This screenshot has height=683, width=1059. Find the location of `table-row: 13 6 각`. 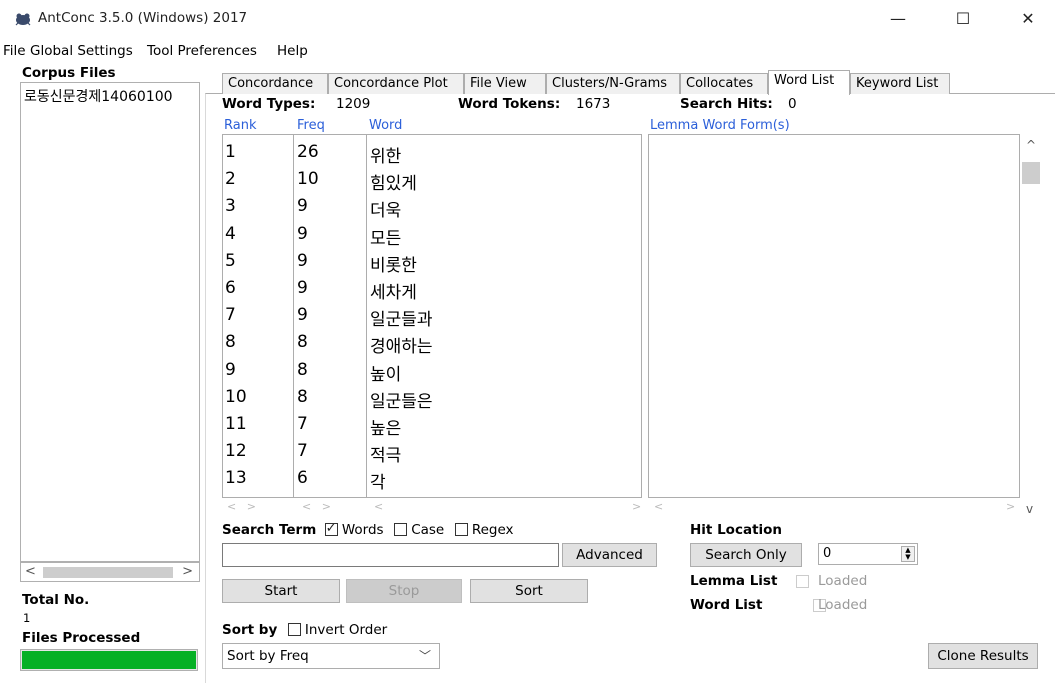

table-row: 13 6 각 is located at coordinates (432, 479).